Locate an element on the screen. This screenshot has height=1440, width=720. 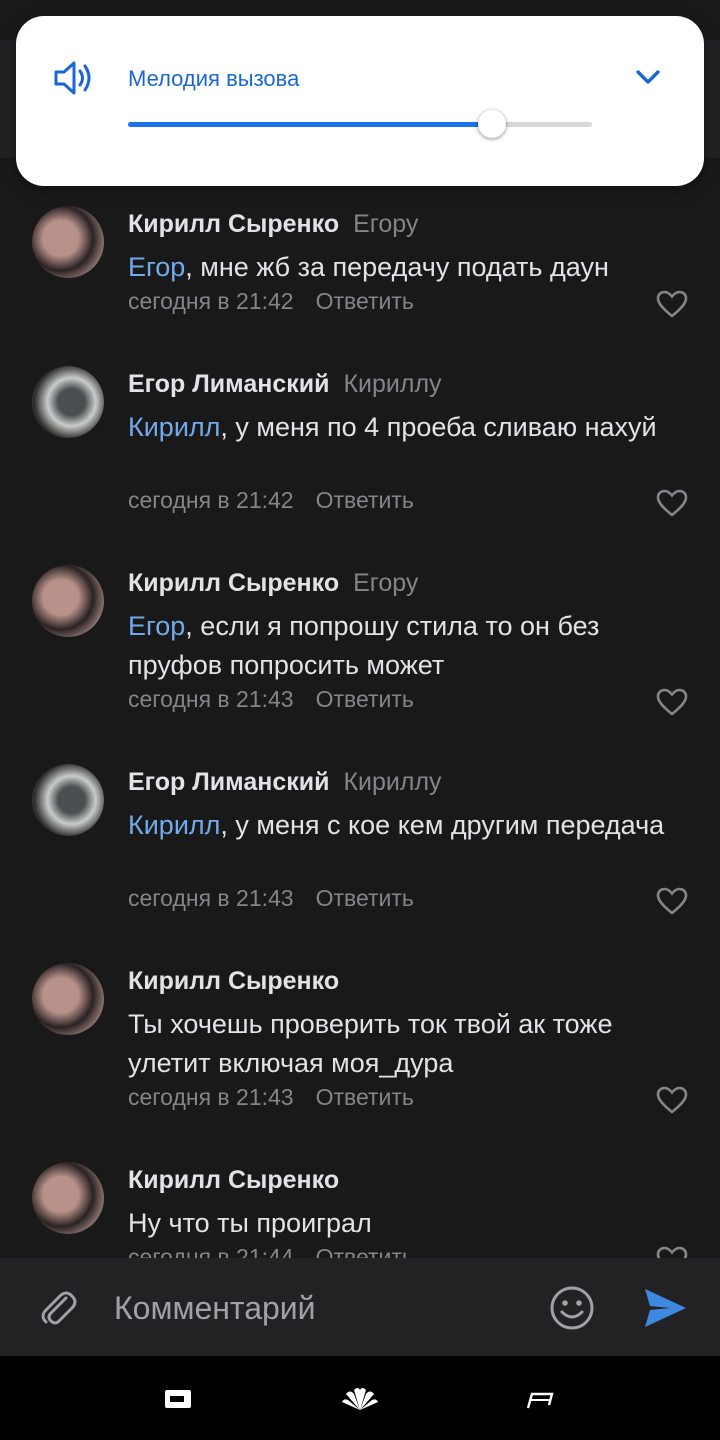
volume-popup: Мелодия вызова is located at coordinates (360, 101).